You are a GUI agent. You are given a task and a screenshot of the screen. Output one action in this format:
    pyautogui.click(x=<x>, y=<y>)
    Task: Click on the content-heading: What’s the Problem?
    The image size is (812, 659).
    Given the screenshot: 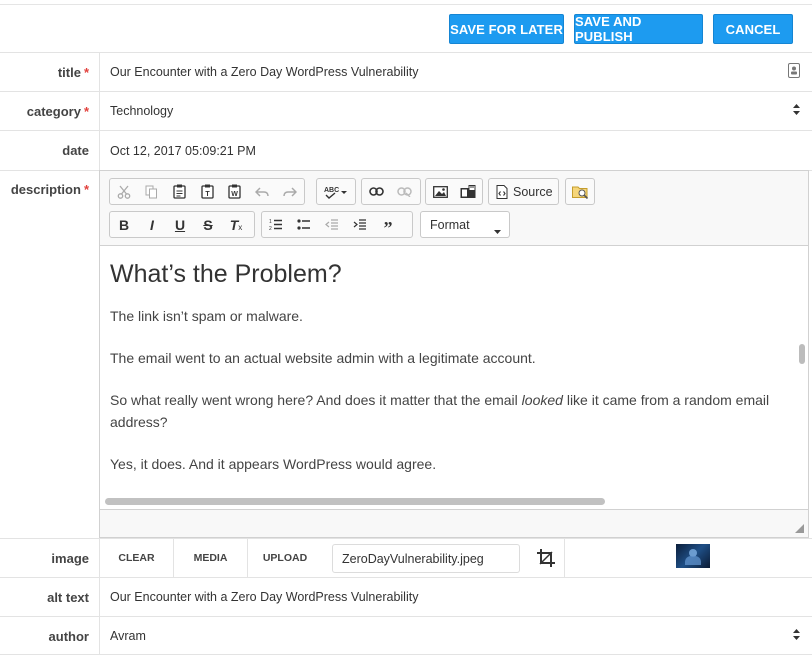 What is the action you would take?
    pyautogui.click(x=226, y=274)
    